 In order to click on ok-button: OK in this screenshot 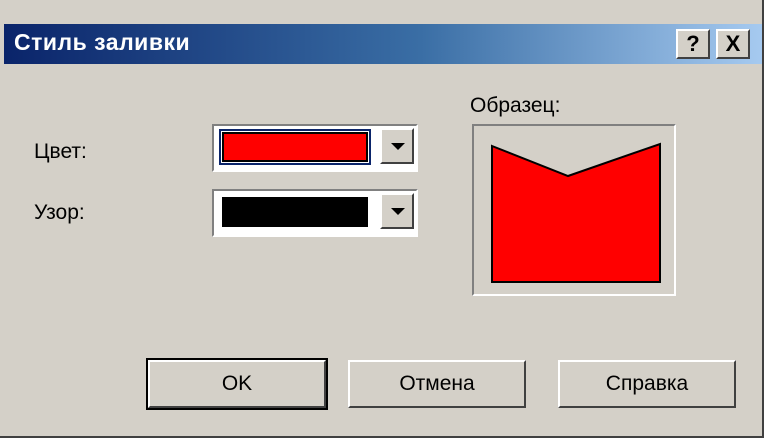, I will do `click(237, 384)`.